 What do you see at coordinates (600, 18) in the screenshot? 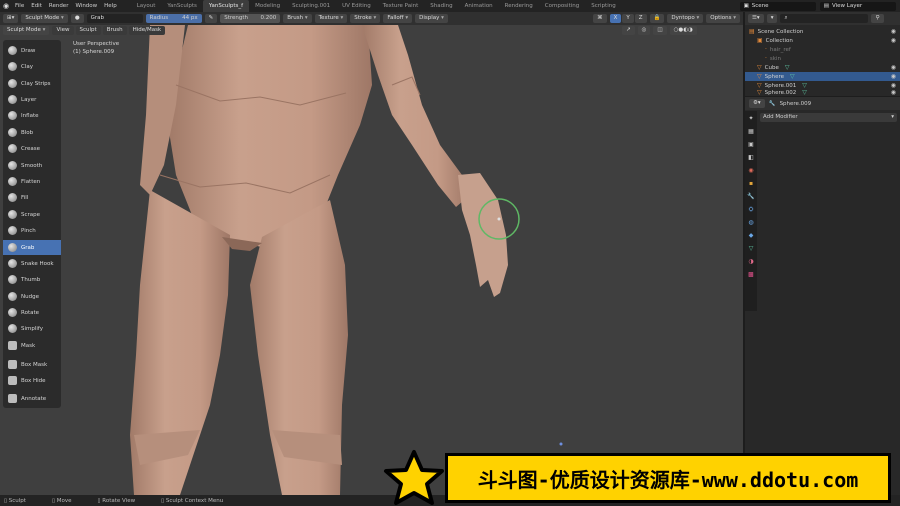
I see `symmetry-icon: ⌘` at bounding box center [600, 18].